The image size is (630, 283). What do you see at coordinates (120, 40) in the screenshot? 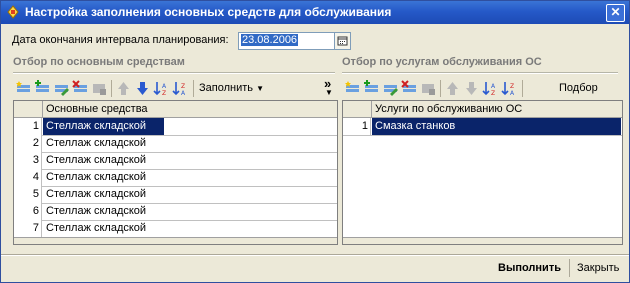
I see `date-label: Дата окончания интервала планирования:` at bounding box center [120, 40].